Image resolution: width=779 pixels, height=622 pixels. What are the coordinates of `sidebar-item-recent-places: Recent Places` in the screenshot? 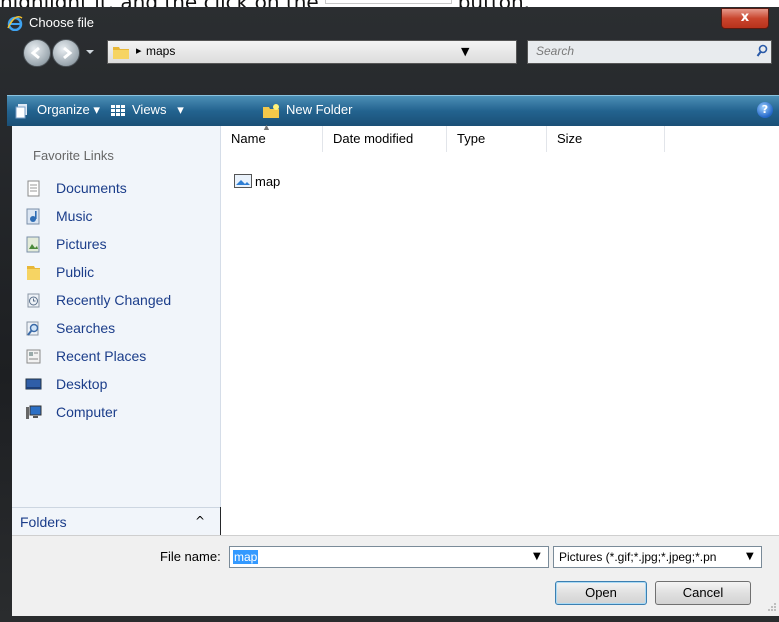 It's located at (120, 357).